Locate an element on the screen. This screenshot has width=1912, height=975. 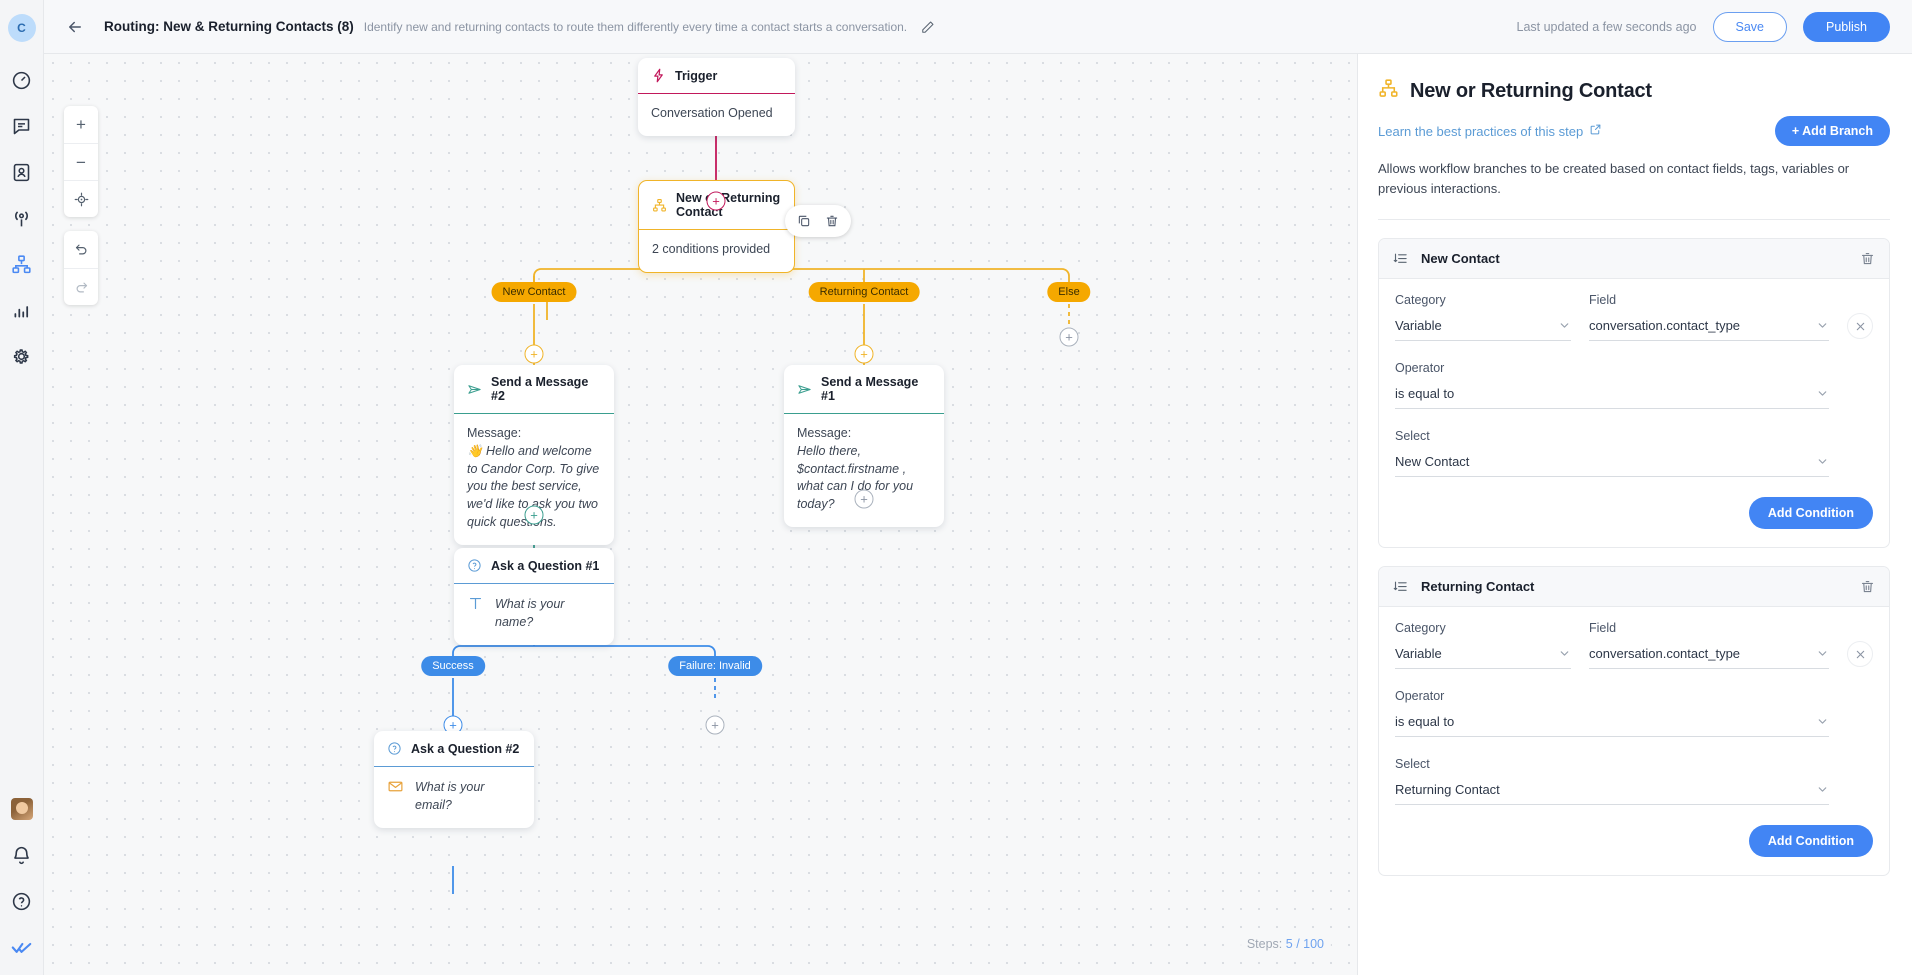
duplicate-node-button is located at coordinates (804, 221).